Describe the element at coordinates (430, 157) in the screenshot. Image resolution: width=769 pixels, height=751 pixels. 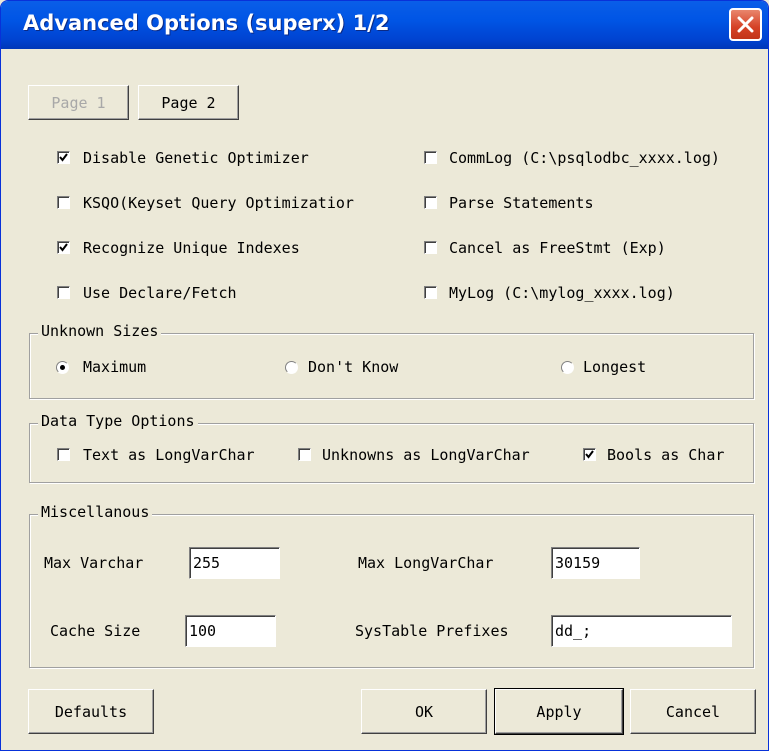
I see `commlog-checkbox` at that location.